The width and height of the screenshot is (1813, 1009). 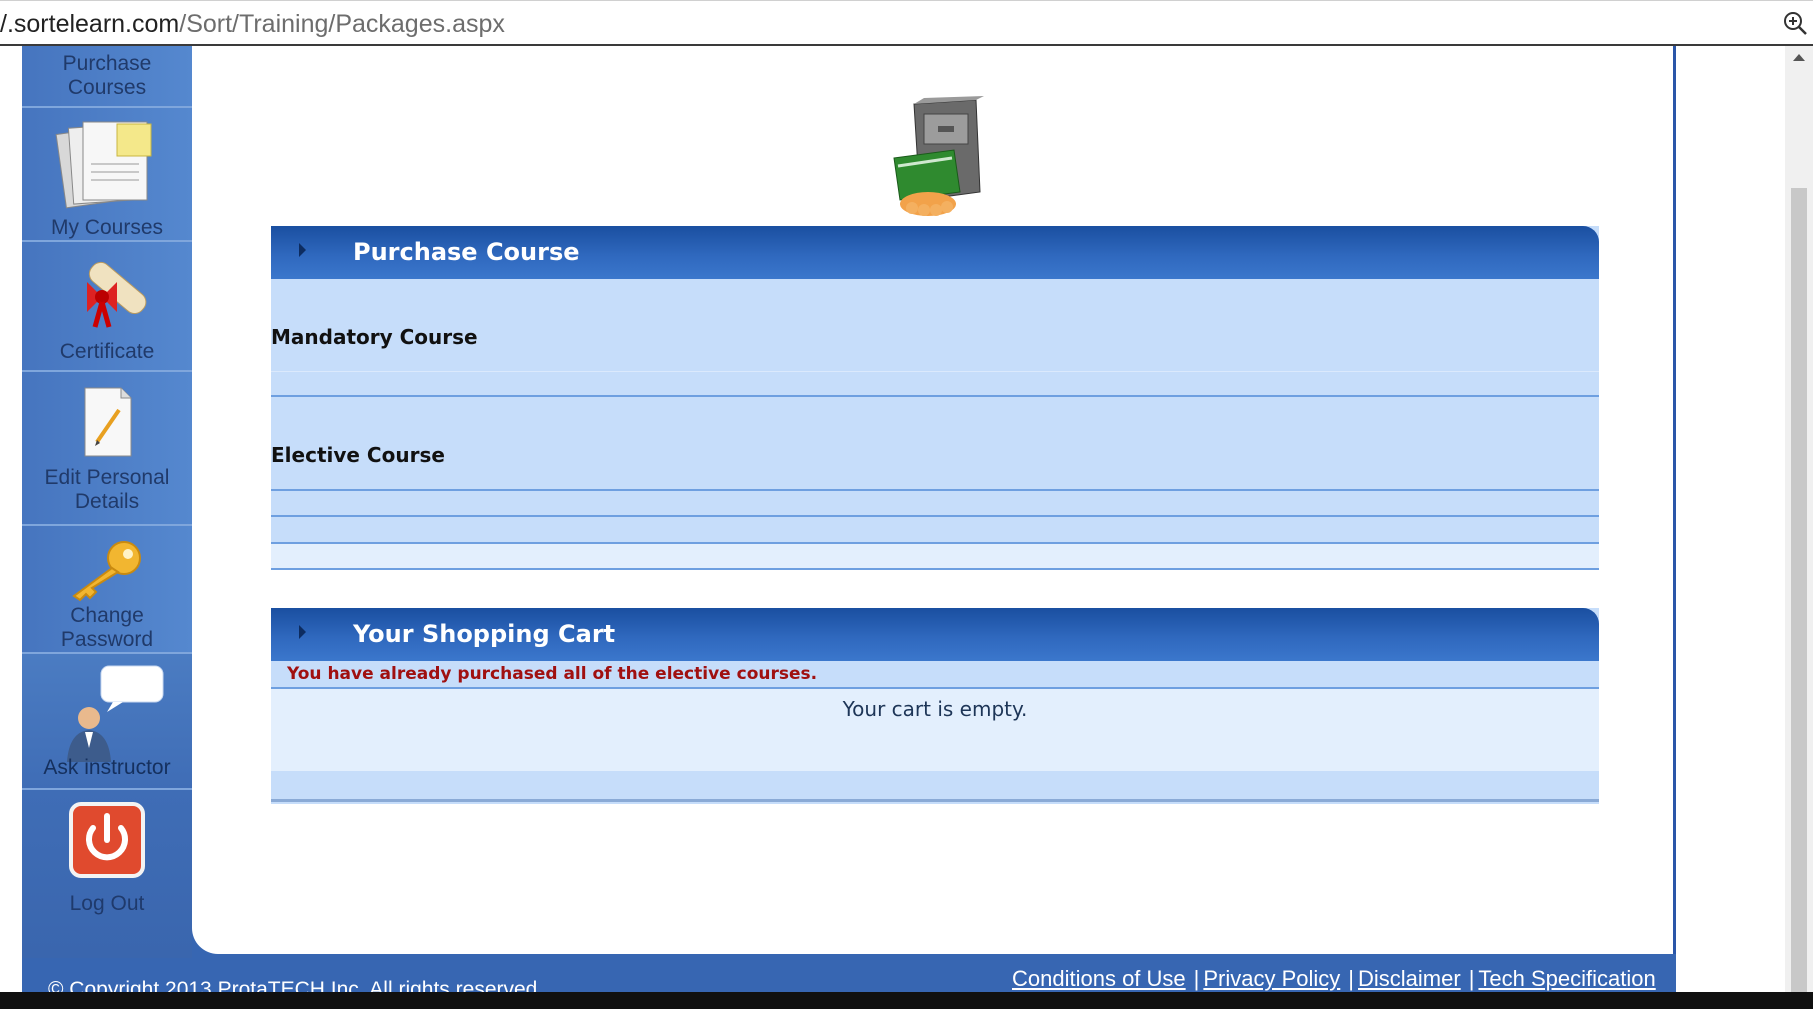 What do you see at coordinates (466, 252) in the screenshot?
I see `panel-title: Purchase Course` at bounding box center [466, 252].